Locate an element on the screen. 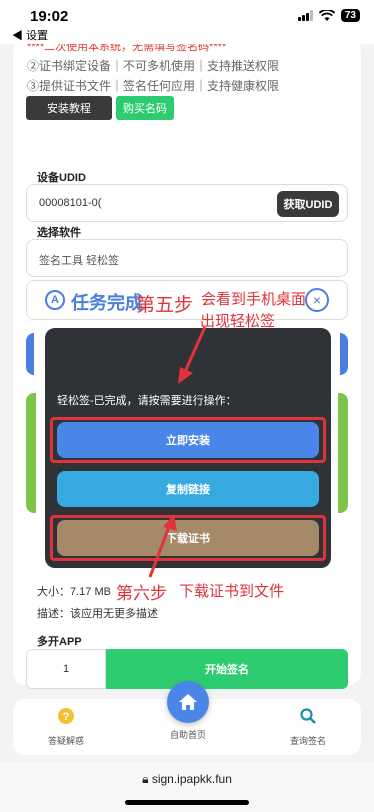 The image size is (374, 812). nav-home-button is located at coordinates (188, 702).